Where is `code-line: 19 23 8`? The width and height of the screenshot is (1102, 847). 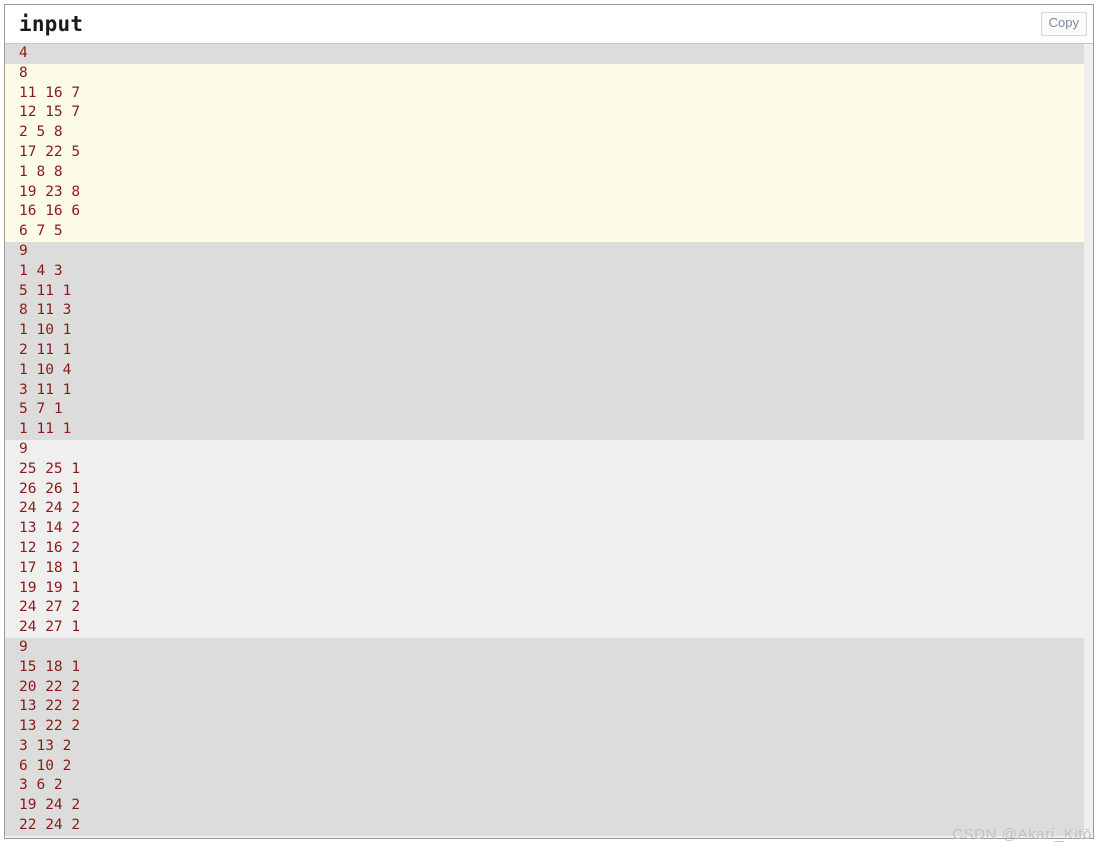
code-line: 19 23 8 is located at coordinates (50, 191).